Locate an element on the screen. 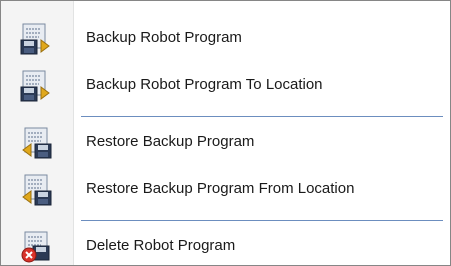  menu-item-label: Restore Backup Program is located at coordinates (170, 141).